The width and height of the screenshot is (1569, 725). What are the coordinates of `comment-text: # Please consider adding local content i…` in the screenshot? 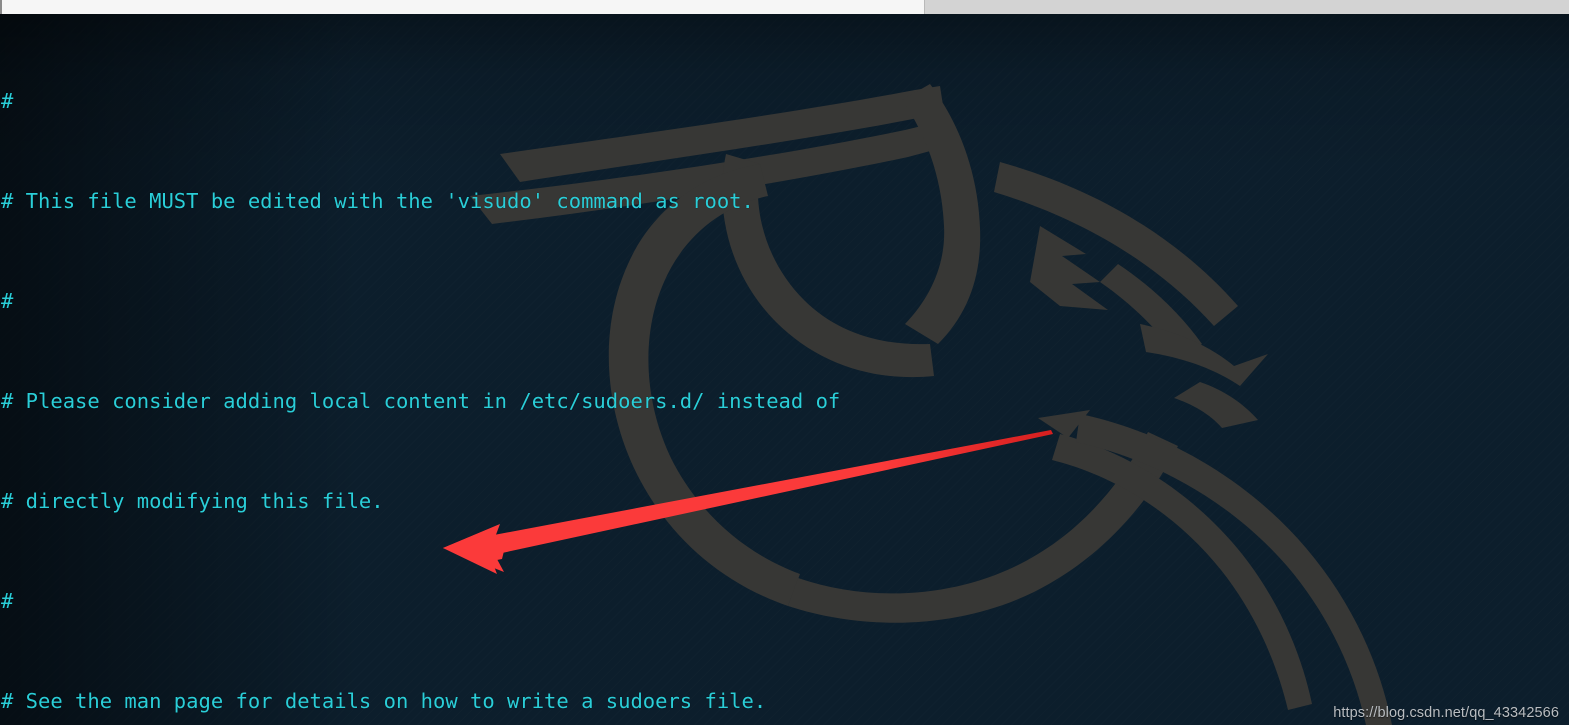 It's located at (421, 401).